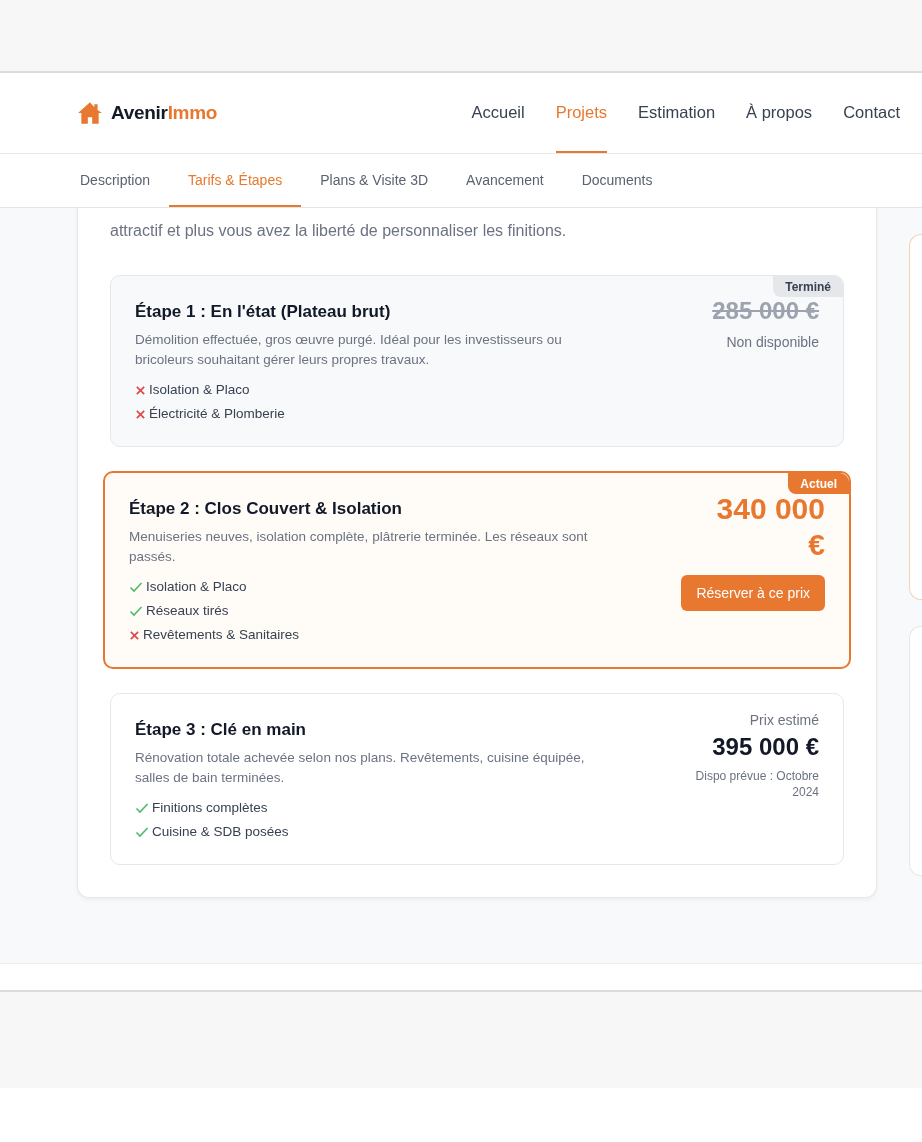 The image size is (922, 1142). I want to click on stage-title: Étape 1 : En l'état (Plateau brut), so click(263, 312).